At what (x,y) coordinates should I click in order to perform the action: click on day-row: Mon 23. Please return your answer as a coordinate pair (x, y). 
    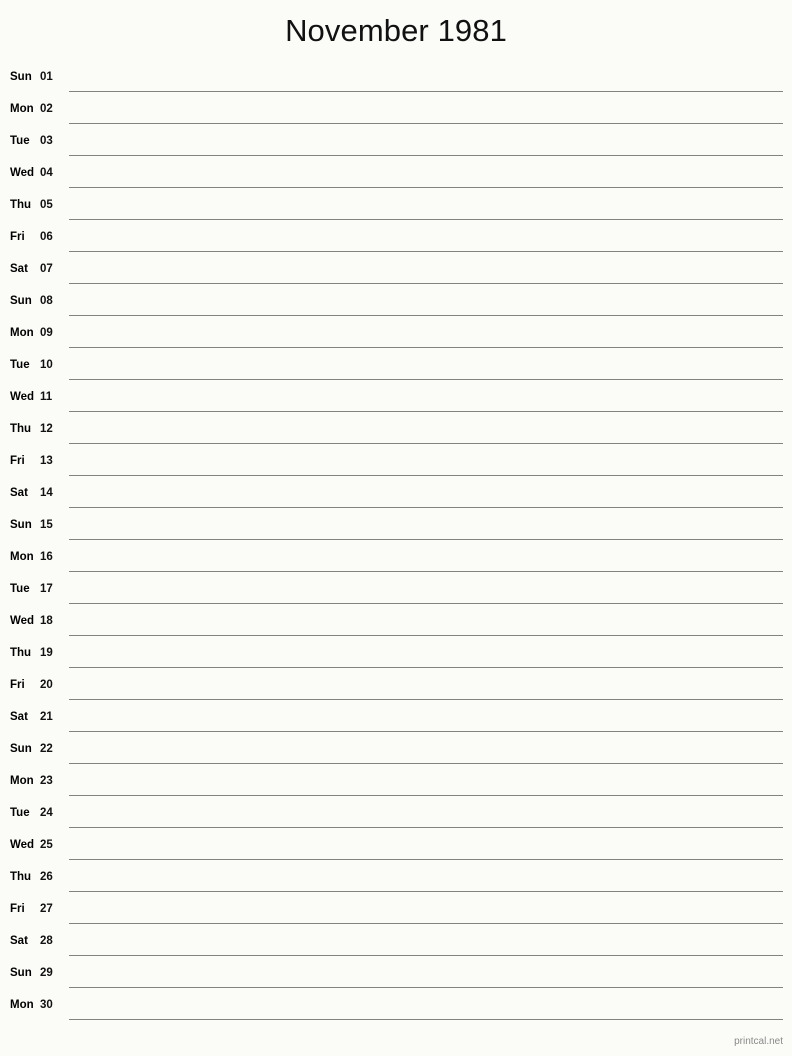
    Looking at the image, I should click on (396, 780).